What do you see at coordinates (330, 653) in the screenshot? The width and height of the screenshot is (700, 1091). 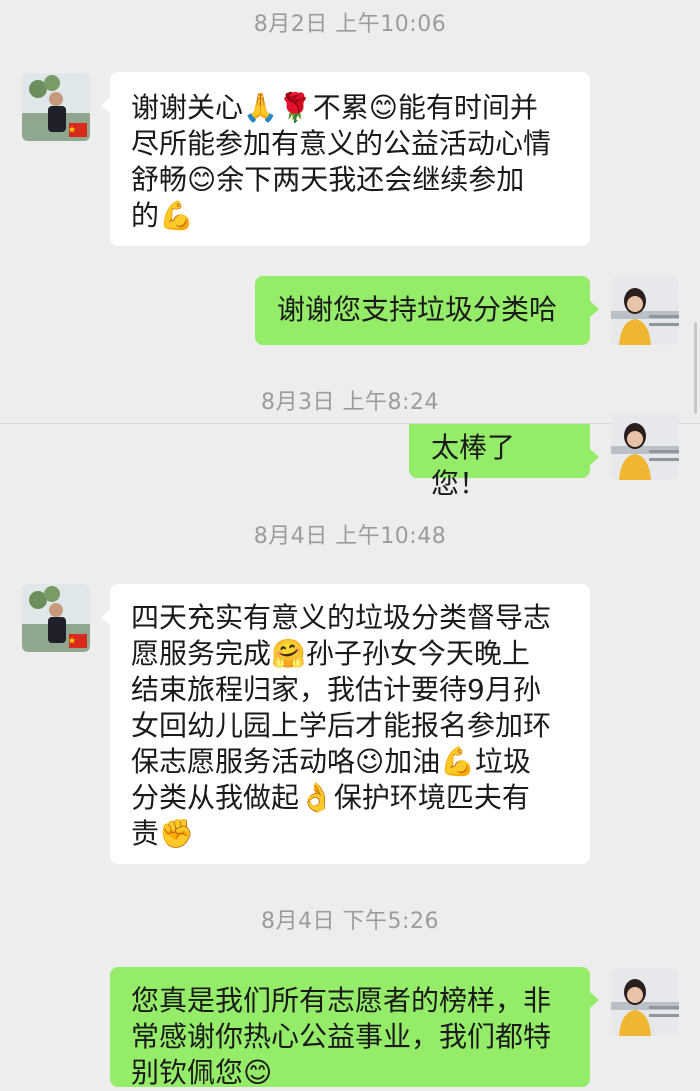 I see `message-line: 愿服务完成🤗孙子孙女今天晚上` at bounding box center [330, 653].